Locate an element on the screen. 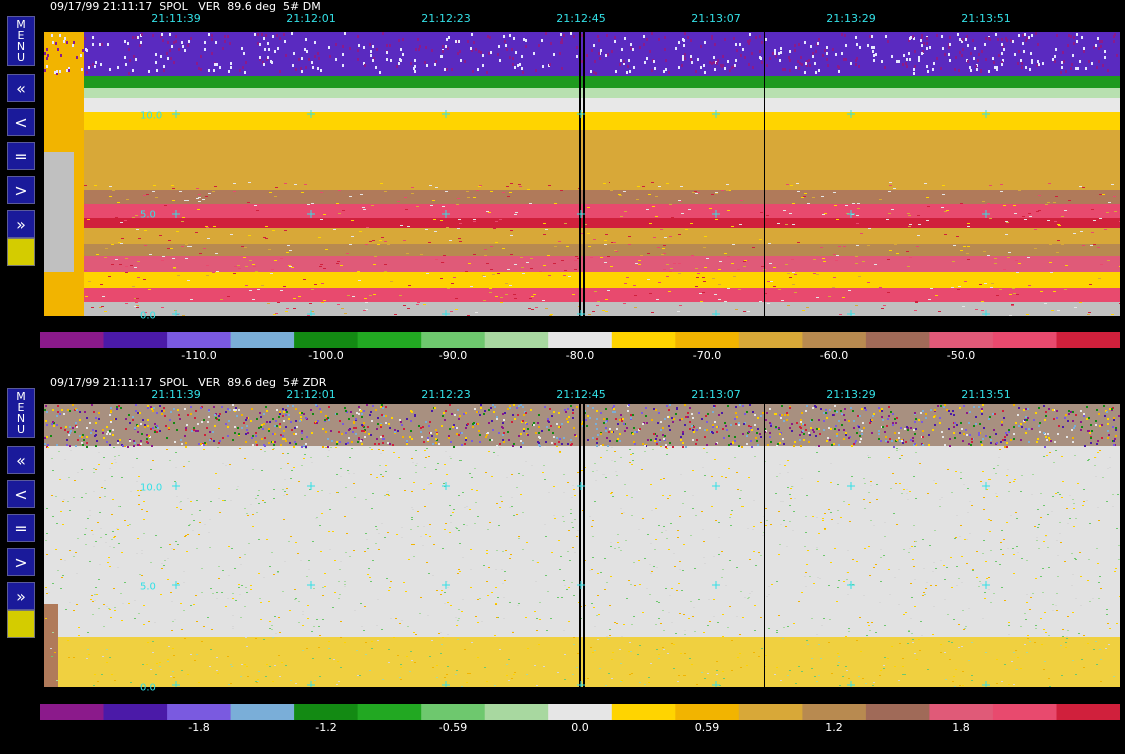  scale-label: -100.0 is located at coordinates (326, 355).